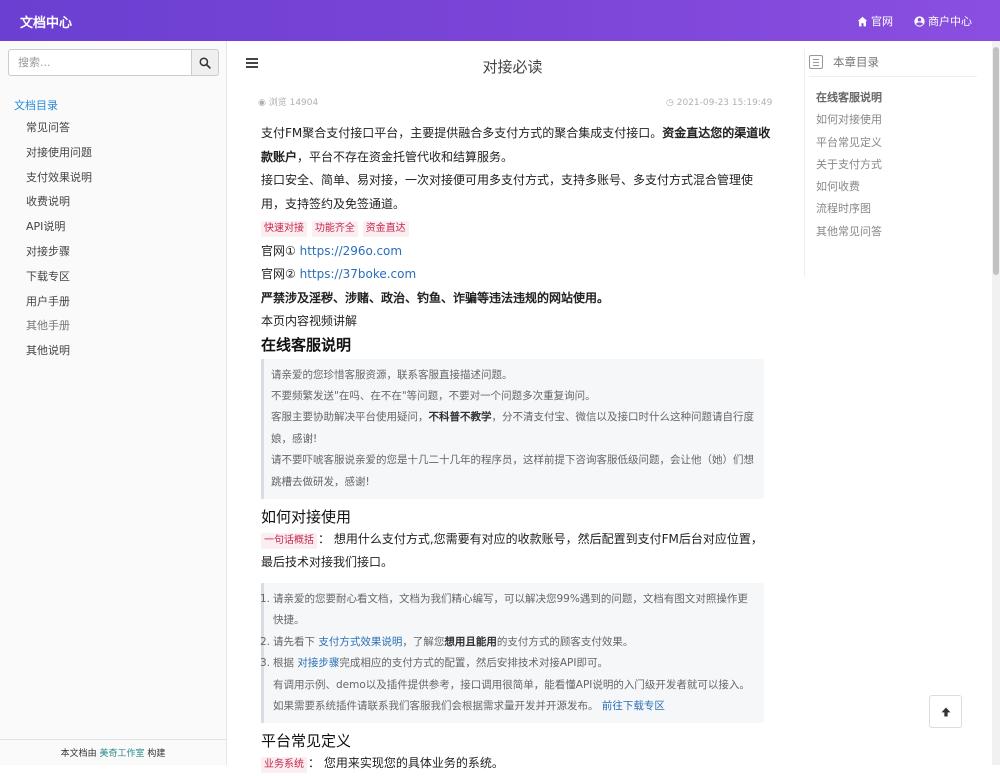 This screenshot has height=776, width=1000. Describe the element at coordinates (293, 103) in the screenshot. I see `view-count-text: 浏览 14904` at that location.